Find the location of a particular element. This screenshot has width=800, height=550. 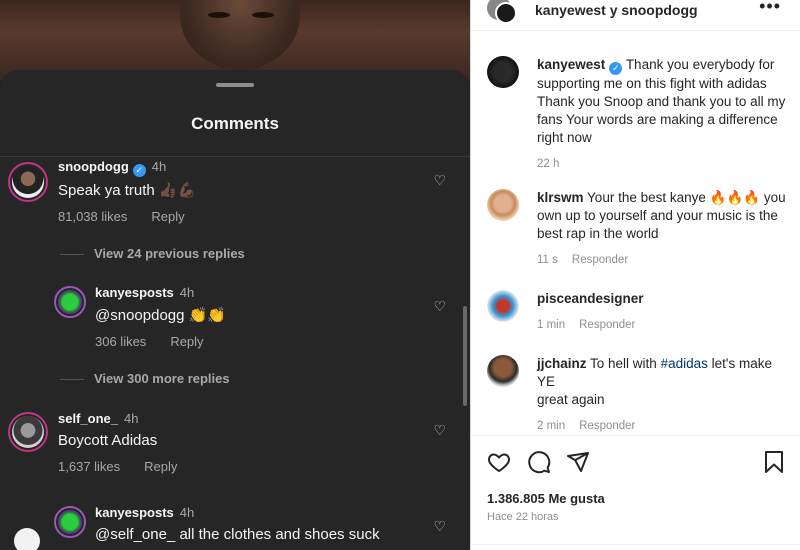

caption-username: kanyewest is located at coordinates (571, 64).